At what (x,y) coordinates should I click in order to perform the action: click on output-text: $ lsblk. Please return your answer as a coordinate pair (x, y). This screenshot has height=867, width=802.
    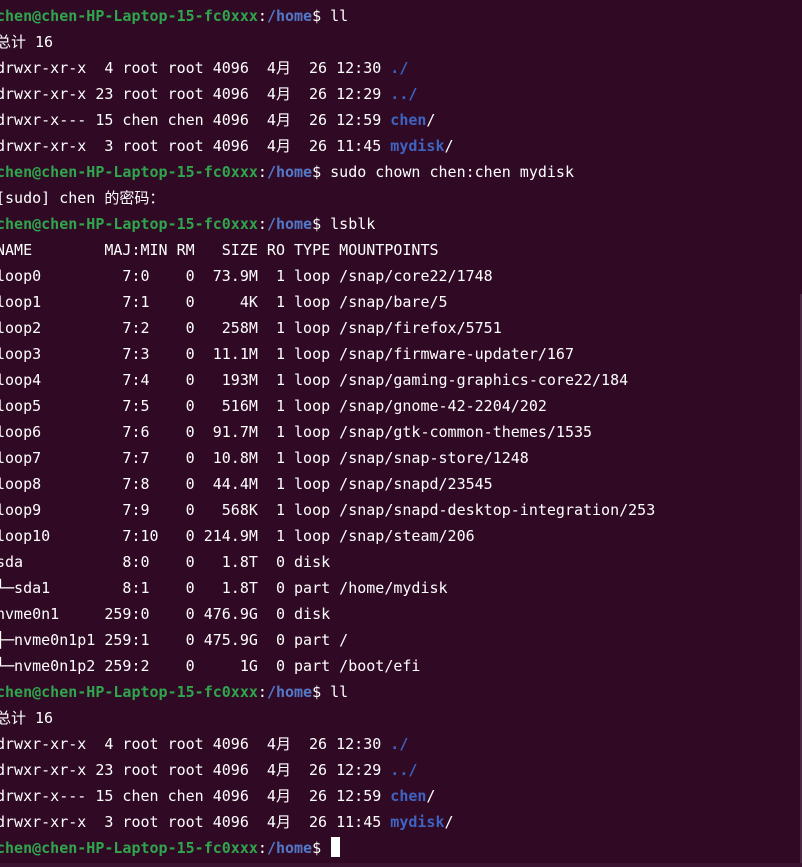
    Looking at the image, I should click on (344, 224).